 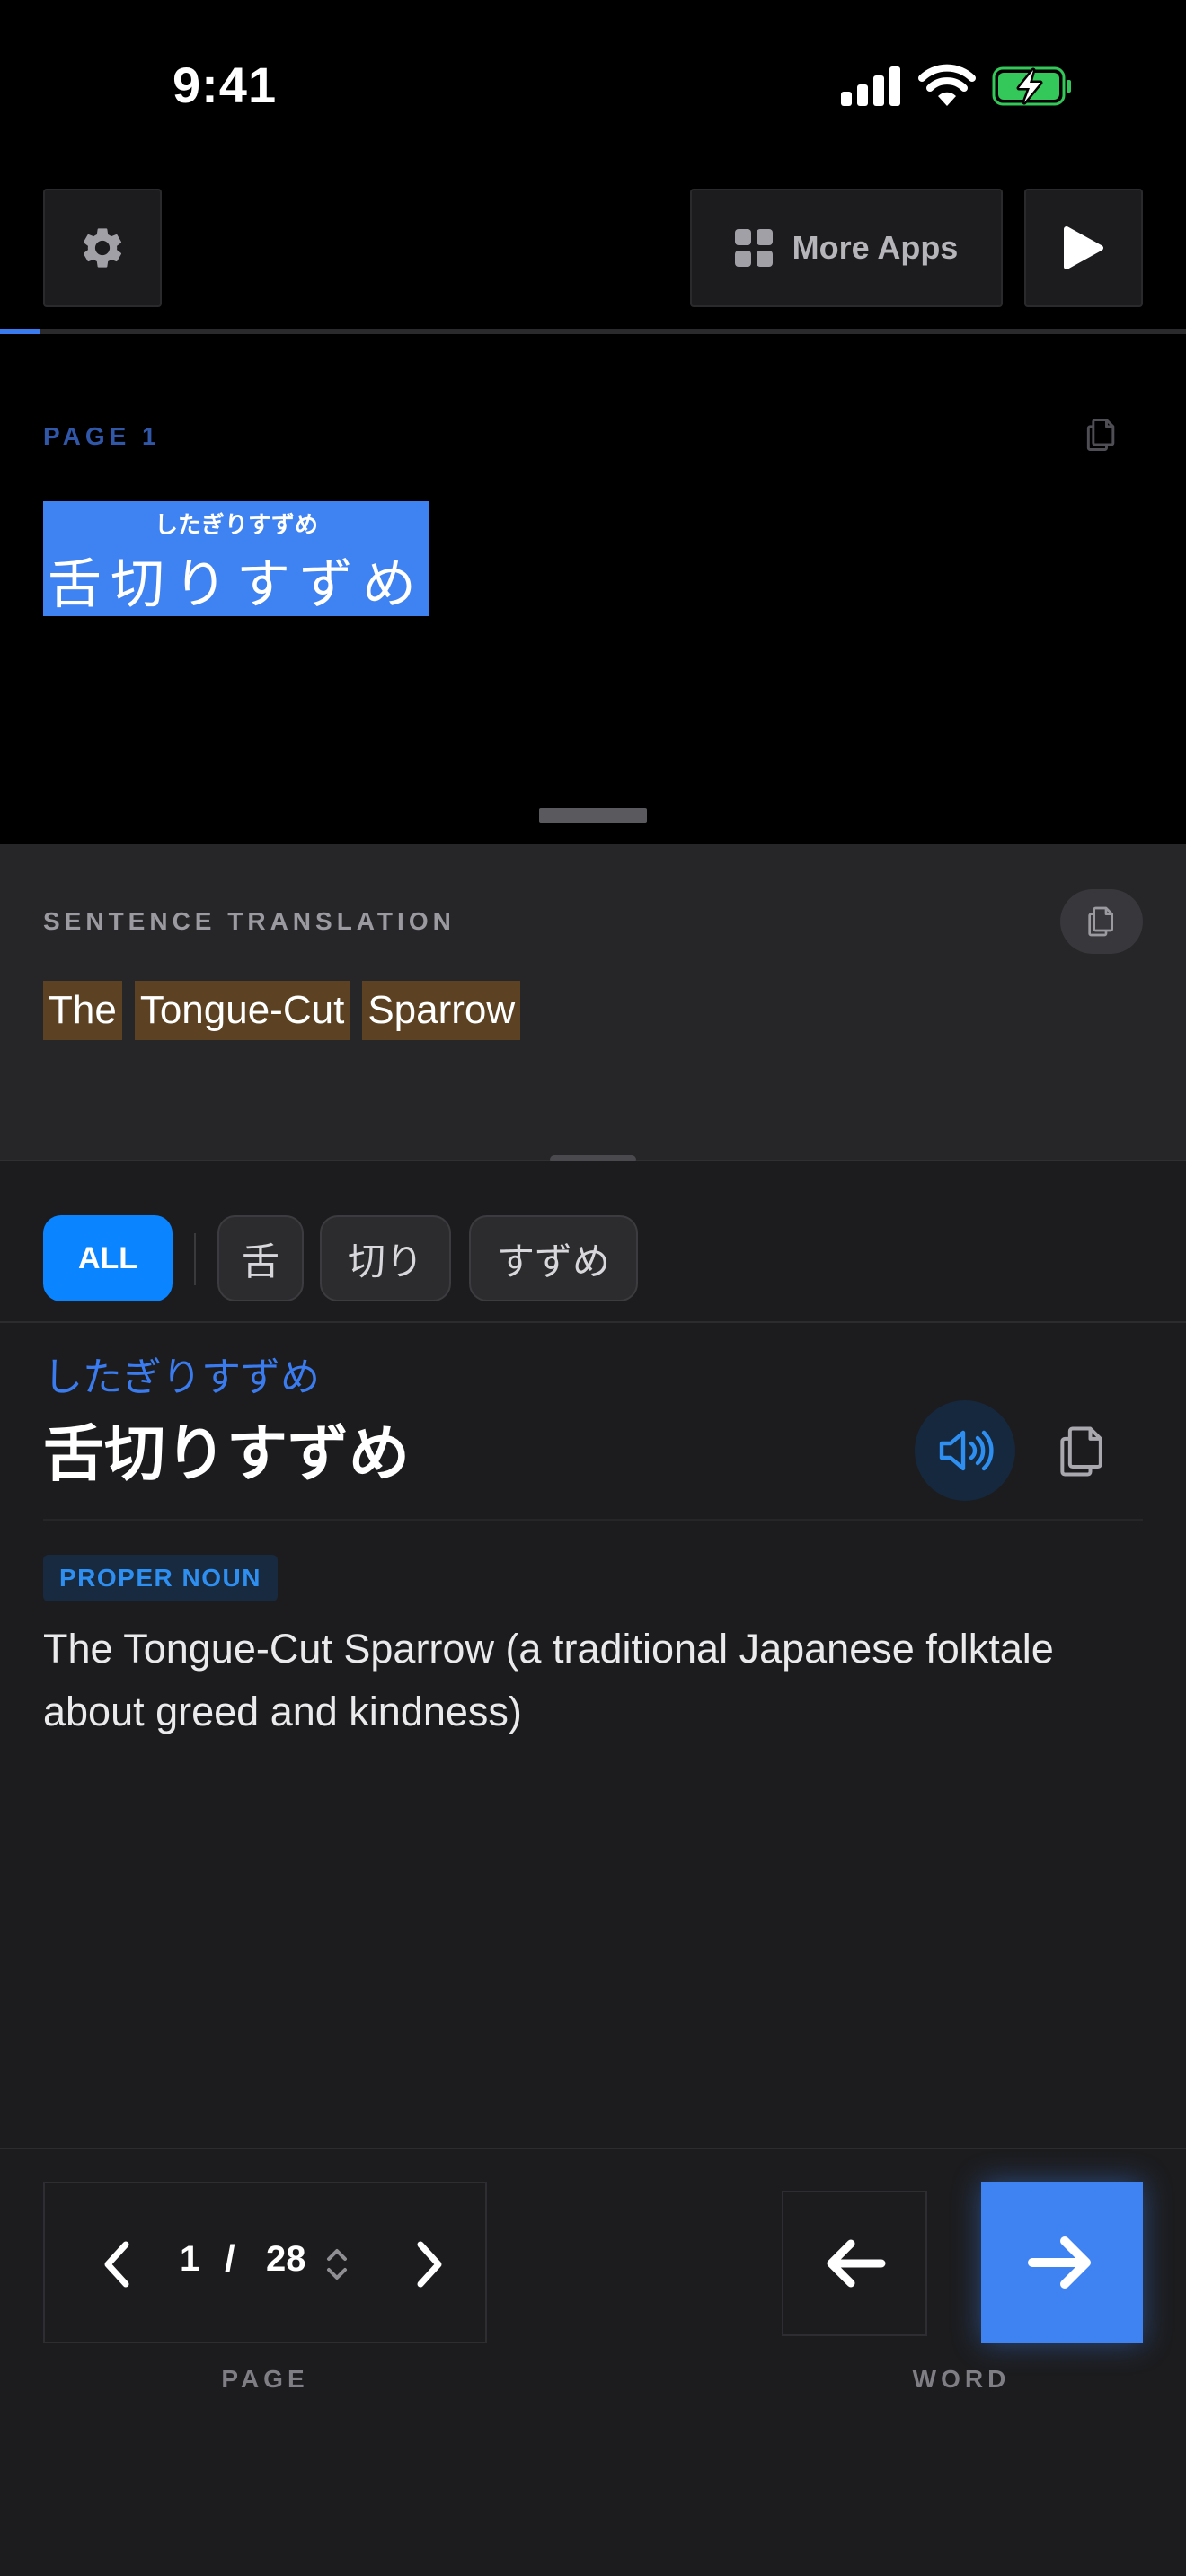 What do you see at coordinates (871, 86) in the screenshot?
I see `cellular-signal-icon` at bounding box center [871, 86].